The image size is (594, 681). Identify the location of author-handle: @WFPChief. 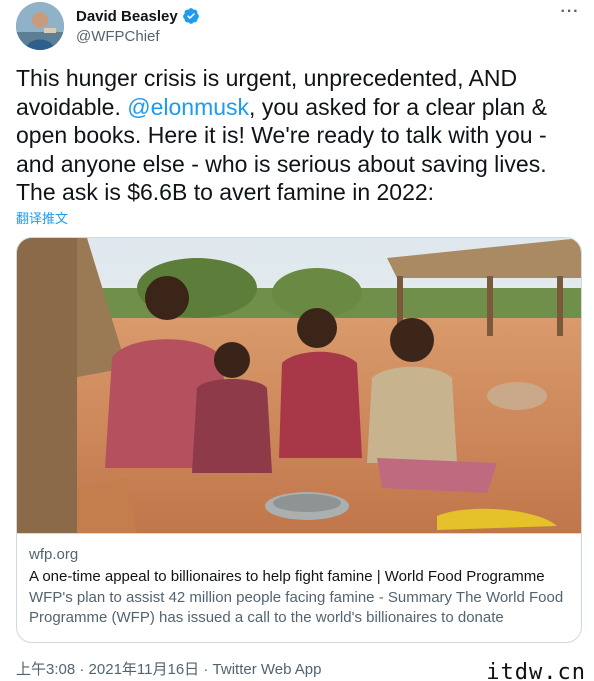
(138, 38).